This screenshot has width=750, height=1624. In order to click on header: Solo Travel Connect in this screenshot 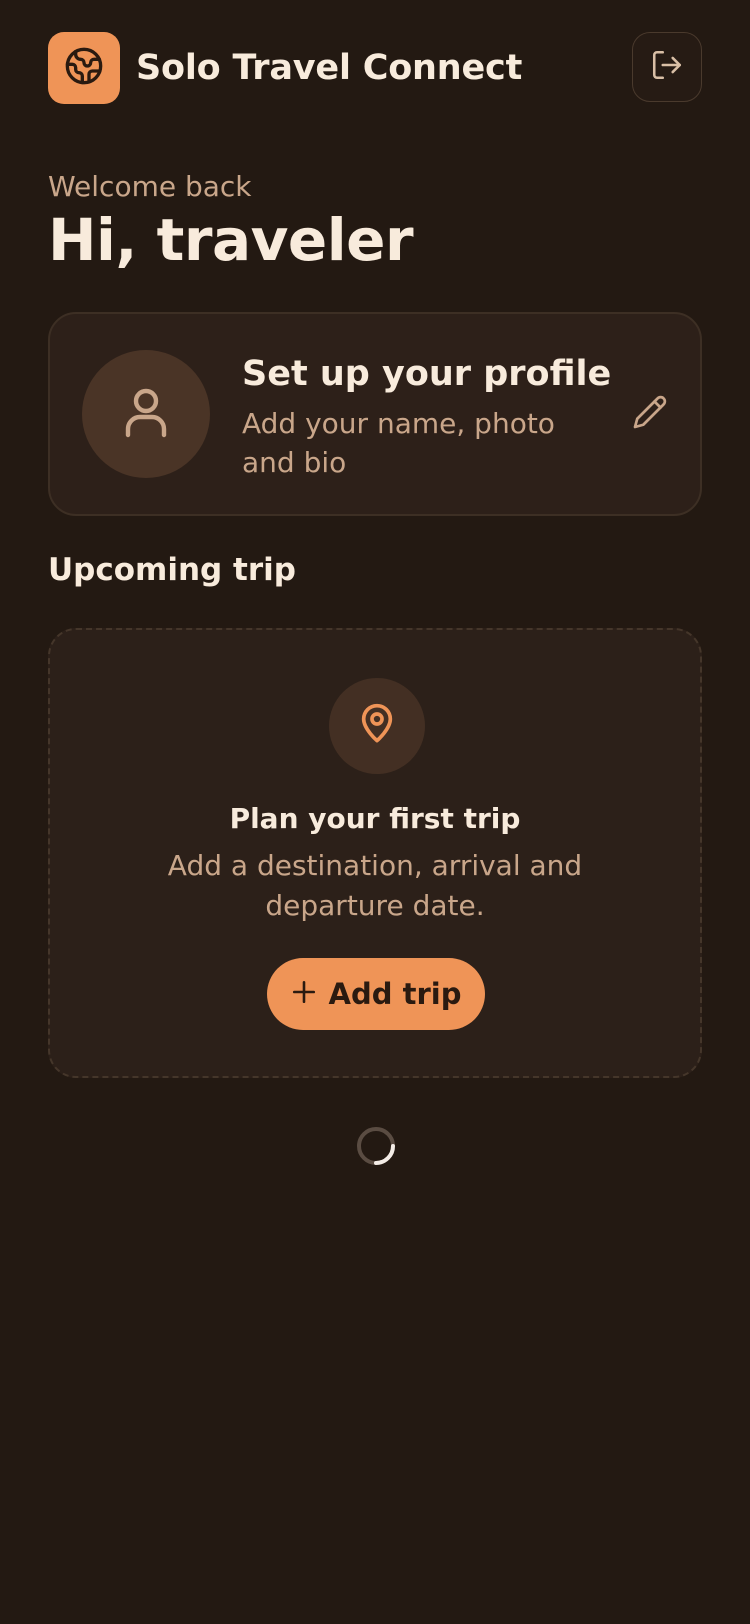, I will do `click(375, 68)`.